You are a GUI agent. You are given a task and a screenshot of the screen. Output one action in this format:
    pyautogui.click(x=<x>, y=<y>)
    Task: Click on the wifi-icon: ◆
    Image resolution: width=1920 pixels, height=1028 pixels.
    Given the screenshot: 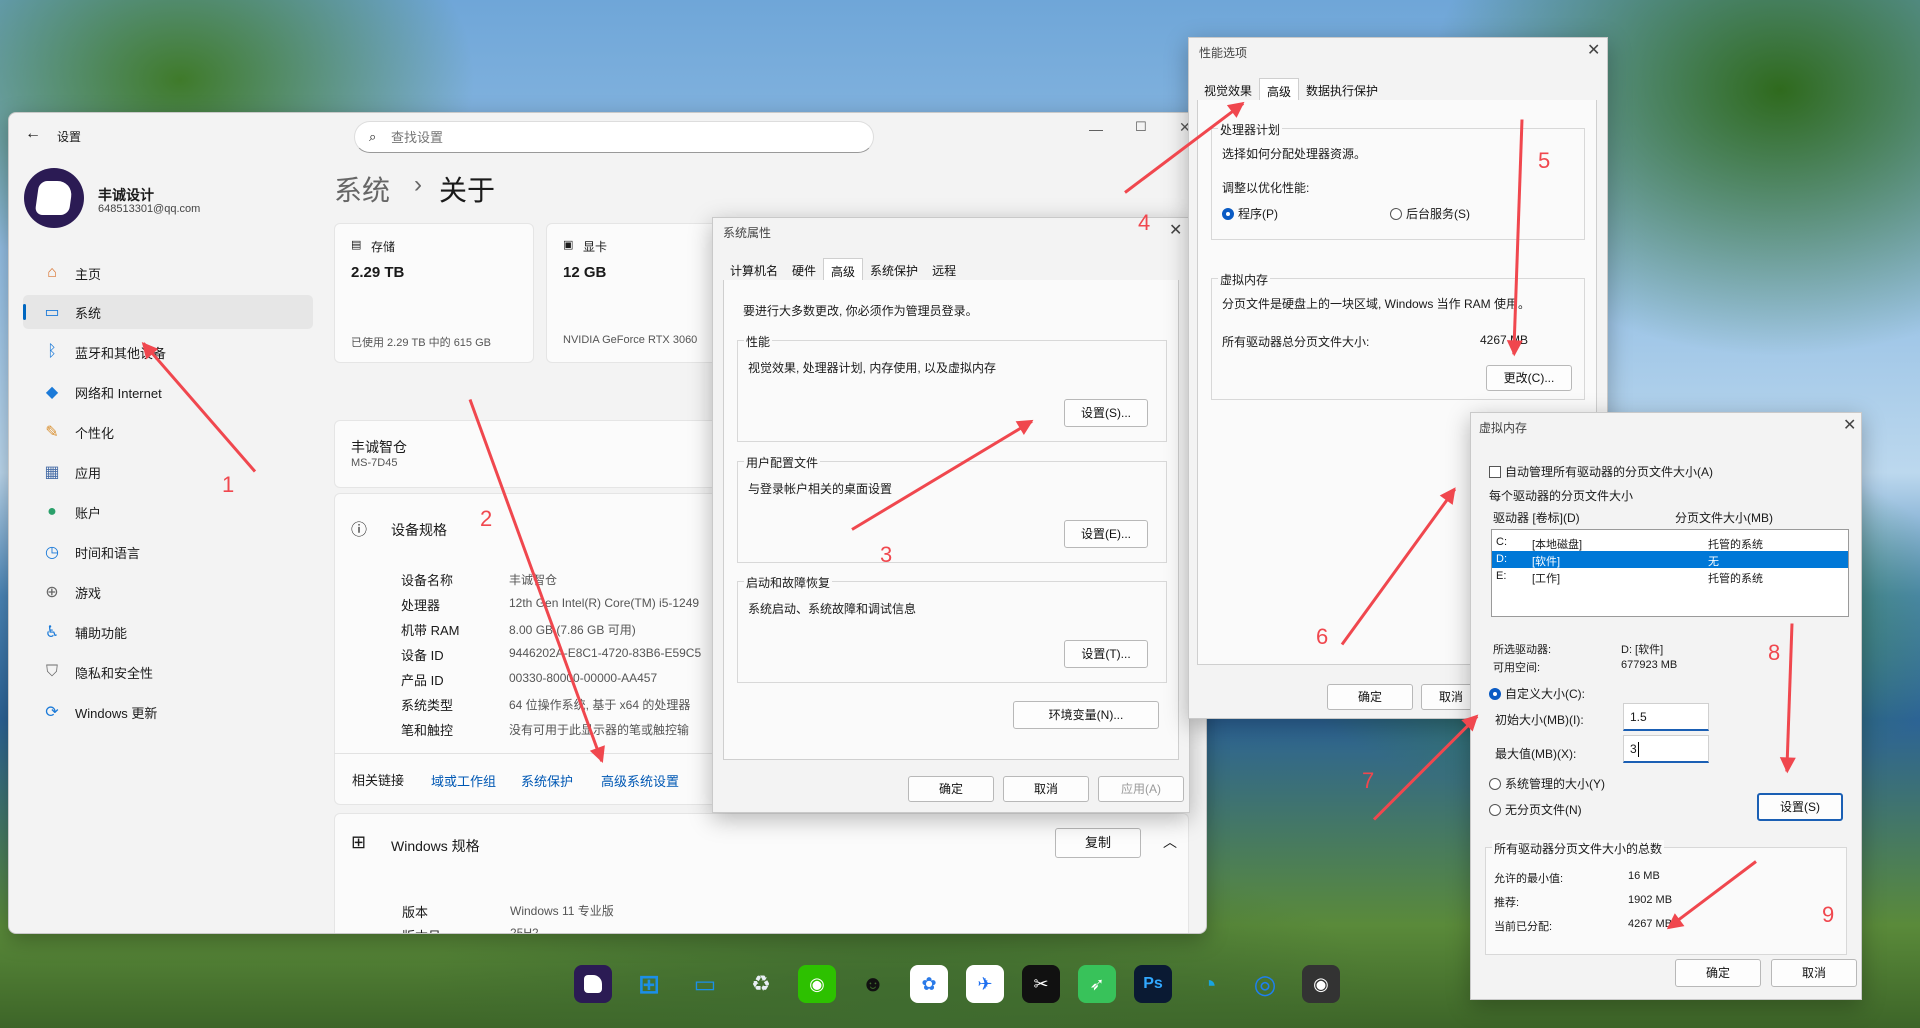 What is the action you would take?
    pyautogui.click(x=52, y=392)
    